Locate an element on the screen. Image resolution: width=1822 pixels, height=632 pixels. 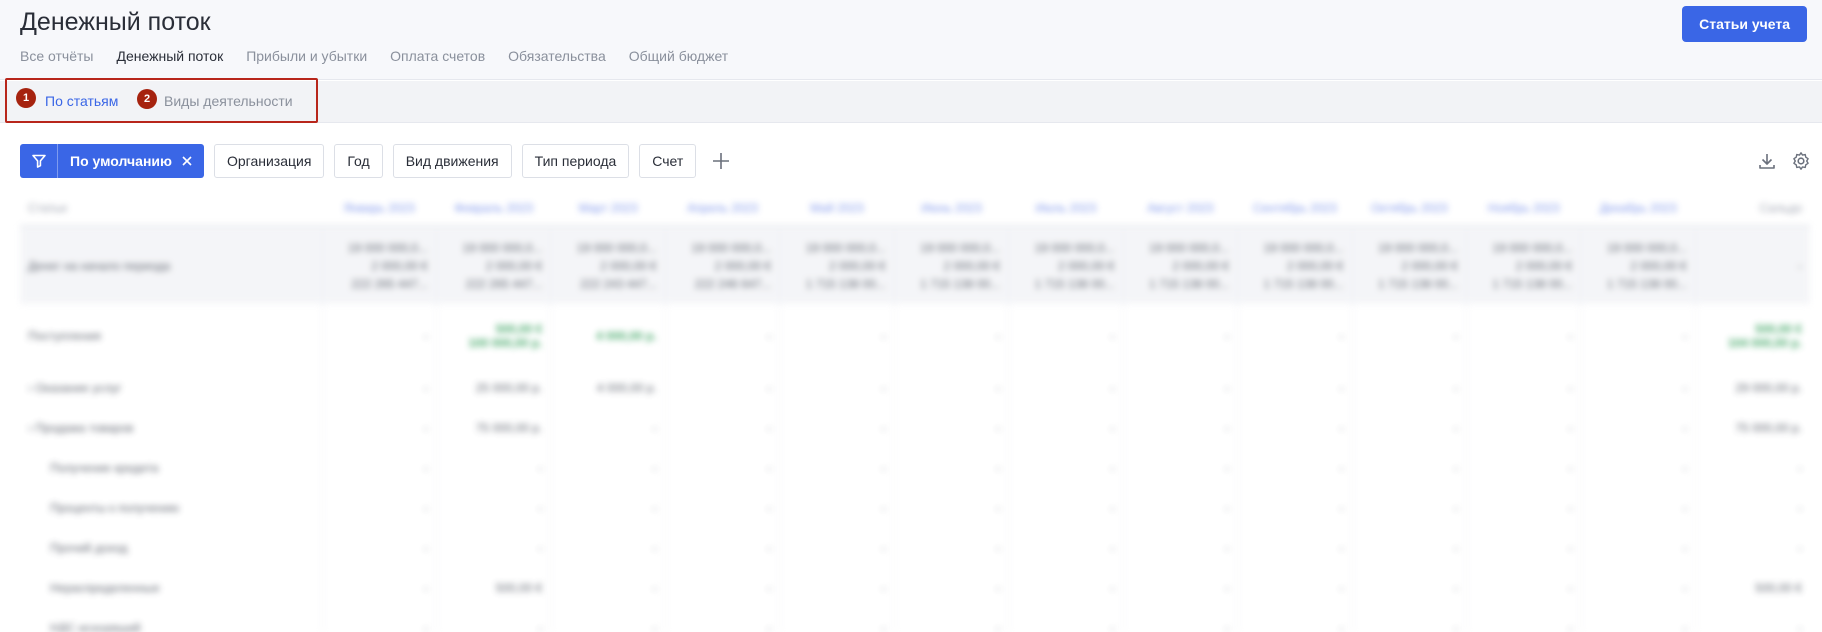
table-cell-total: 500,00 €104 000,00 р. is located at coordinates (1752, 336).